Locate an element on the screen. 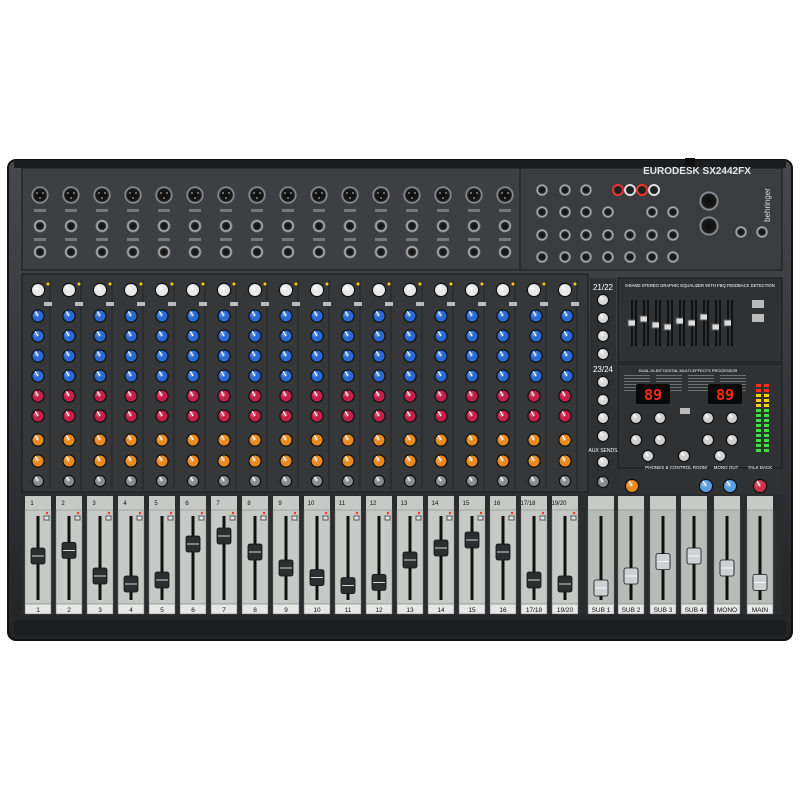  main-out-left-xlr is located at coordinates (709, 201).